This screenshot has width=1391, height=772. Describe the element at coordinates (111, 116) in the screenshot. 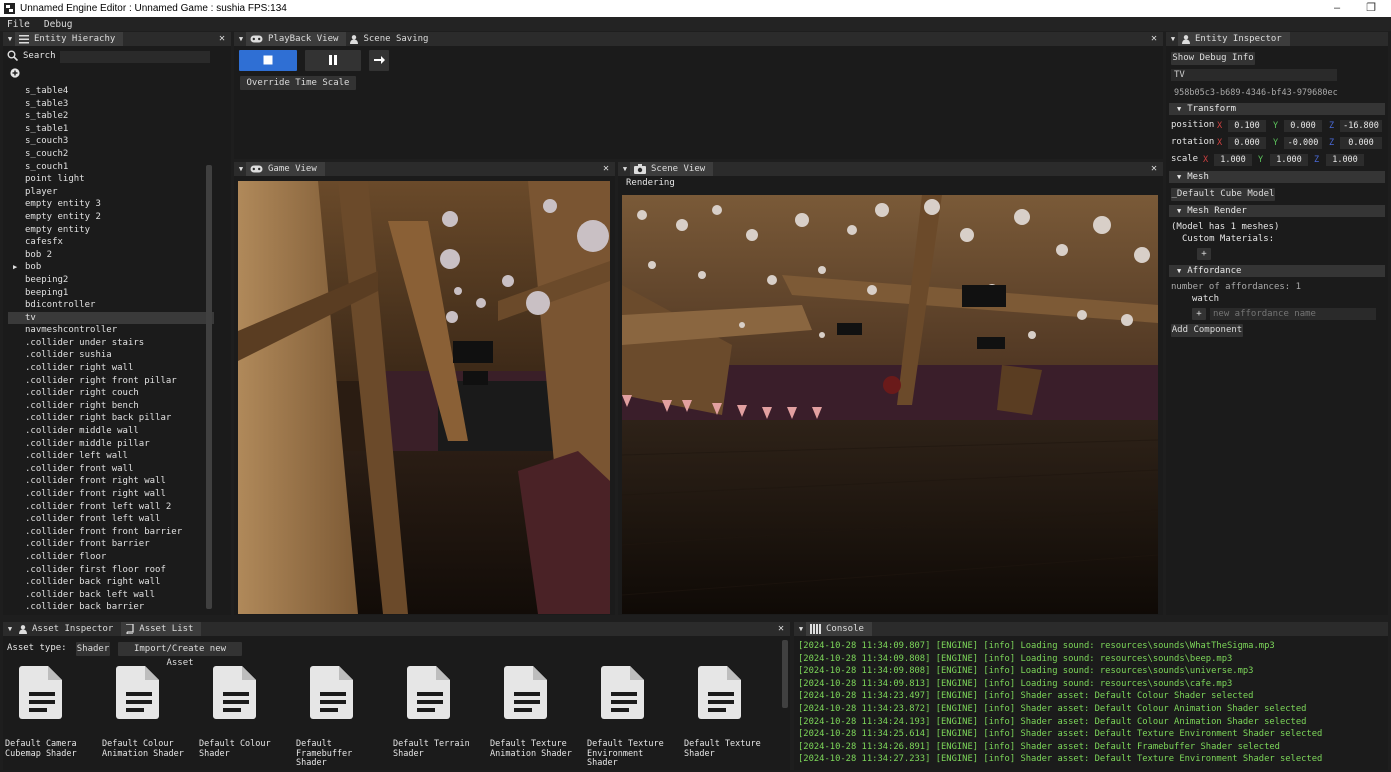

I see `tree-item: s_table2` at that location.